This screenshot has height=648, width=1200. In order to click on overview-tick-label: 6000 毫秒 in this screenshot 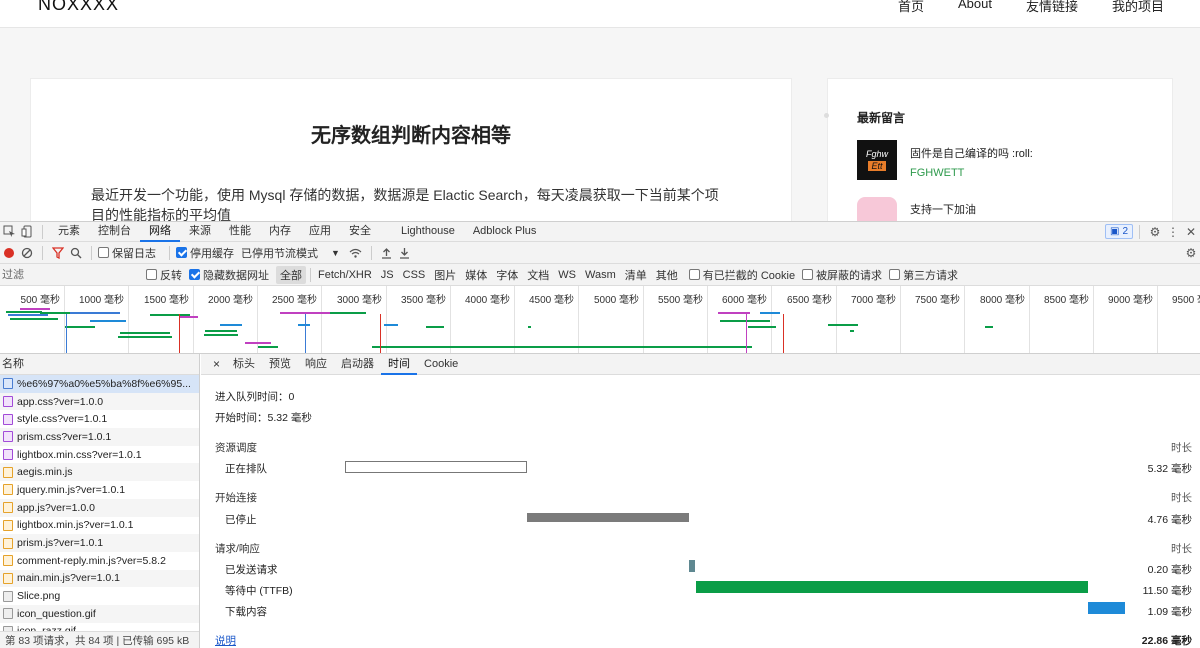, I will do `click(744, 300)`.